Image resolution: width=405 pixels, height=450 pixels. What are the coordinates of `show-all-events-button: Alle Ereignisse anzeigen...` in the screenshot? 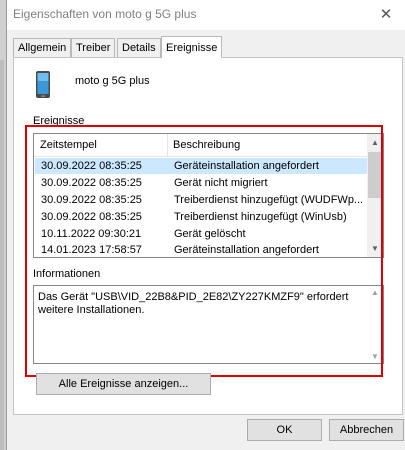 It's located at (123, 384).